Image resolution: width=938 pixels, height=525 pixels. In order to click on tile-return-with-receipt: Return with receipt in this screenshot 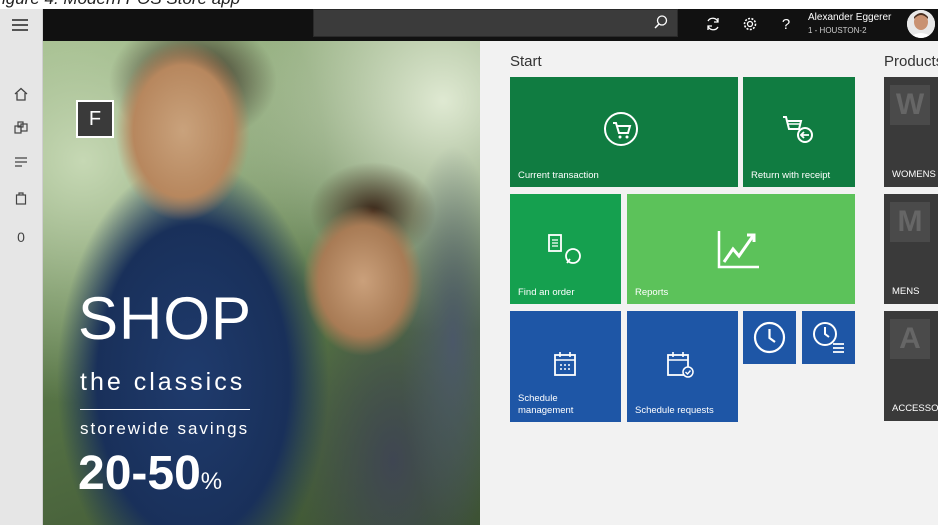, I will do `click(799, 132)`.